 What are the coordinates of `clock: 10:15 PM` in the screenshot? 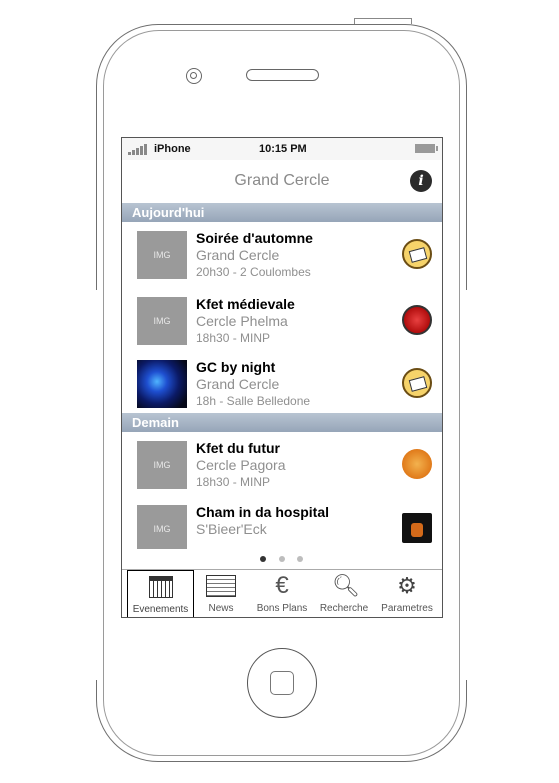 It's located at (283, 149).